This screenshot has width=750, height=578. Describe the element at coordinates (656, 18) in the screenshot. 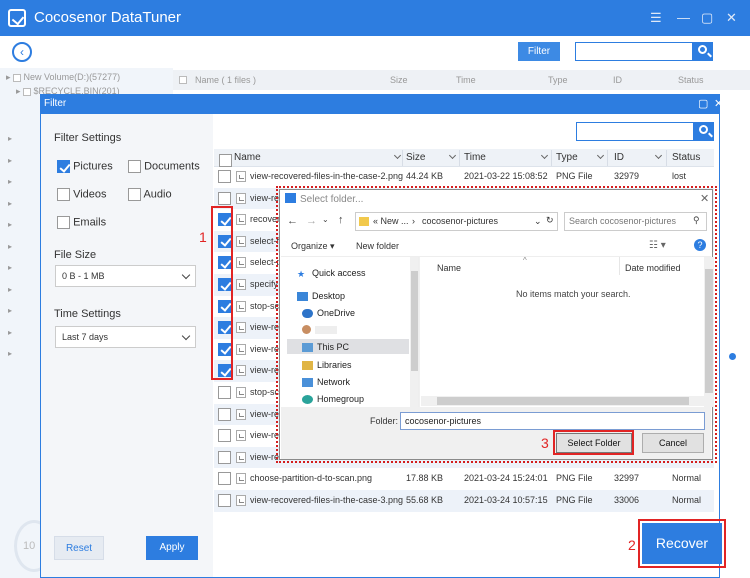

I see `menu-icon: ☰` at that location.